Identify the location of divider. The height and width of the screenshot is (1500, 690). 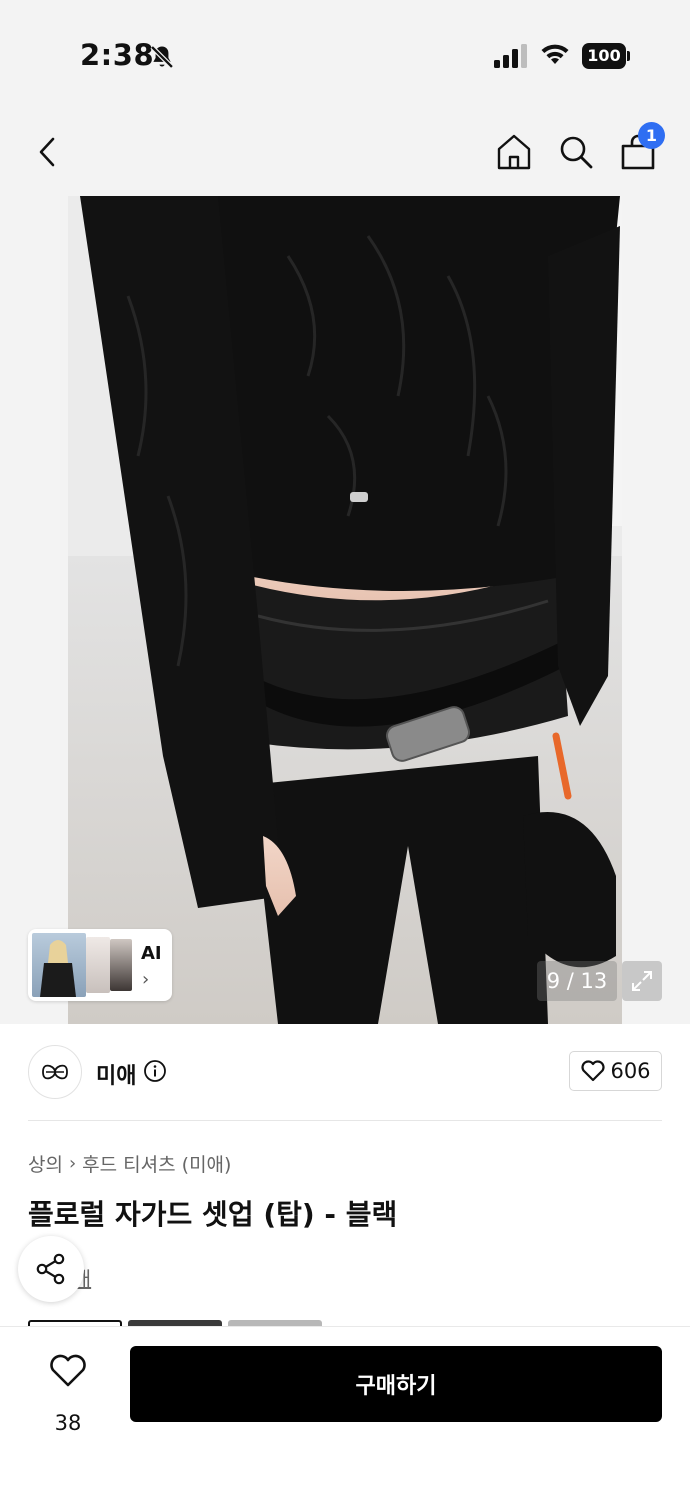
(345, 1120).